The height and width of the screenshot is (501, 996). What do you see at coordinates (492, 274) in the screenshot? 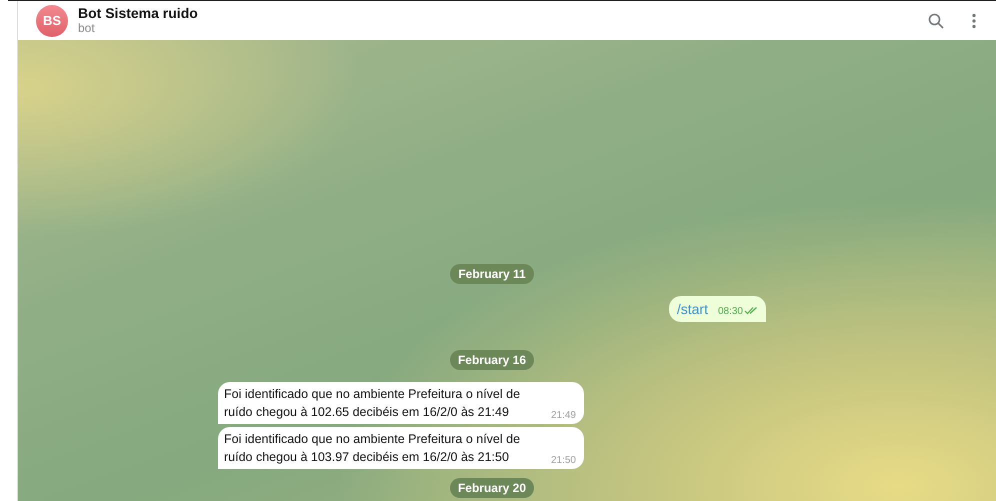
I see `date-label: February 11` at bounding box center [492, 274].